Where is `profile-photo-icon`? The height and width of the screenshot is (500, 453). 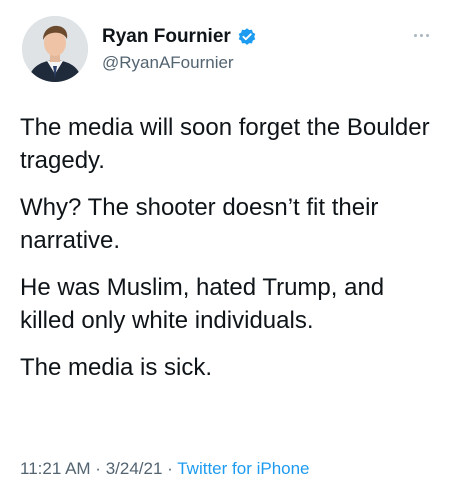 profile-photo-icon is located at coordinates (55, 49).